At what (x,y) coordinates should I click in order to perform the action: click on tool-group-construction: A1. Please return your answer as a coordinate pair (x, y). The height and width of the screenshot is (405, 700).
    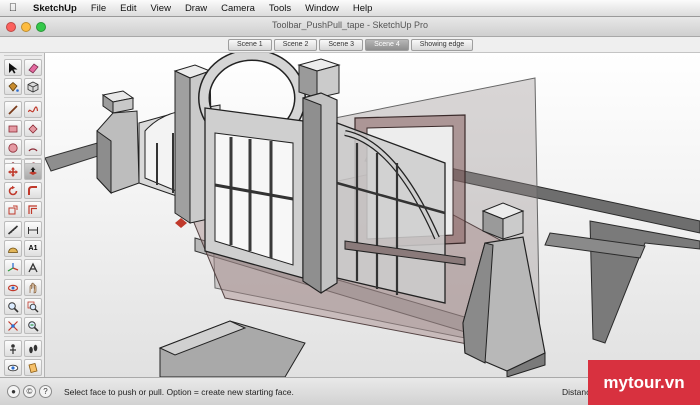
    Looking at the image, I should click on (23, 246).